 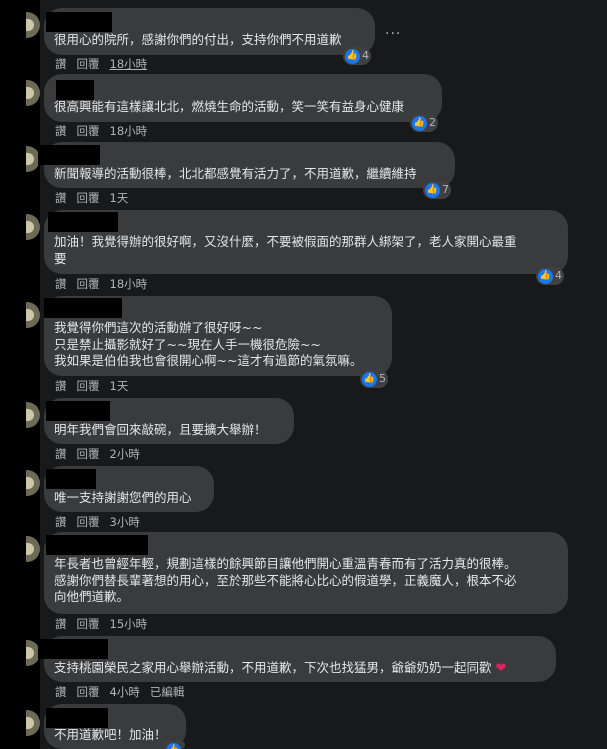 I want to click on comment-actions: 讚回覆 15小時, so click(x=101, y=624).